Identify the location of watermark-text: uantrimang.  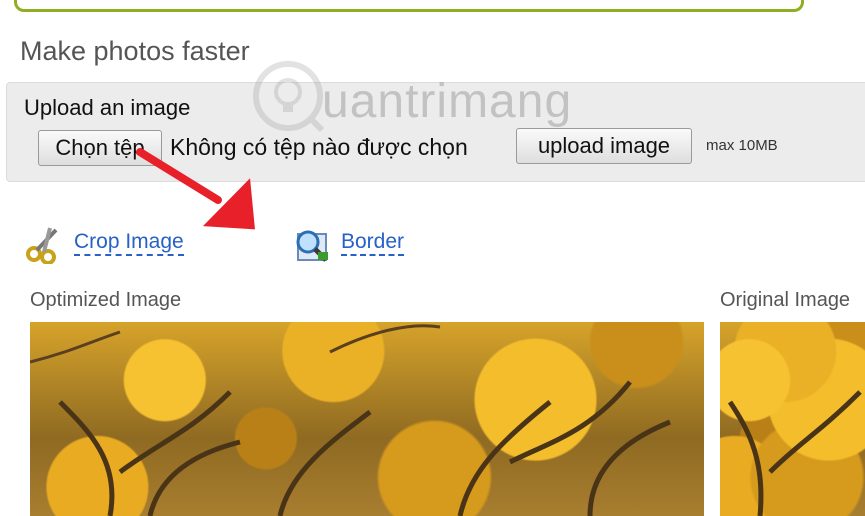
(447, 101).